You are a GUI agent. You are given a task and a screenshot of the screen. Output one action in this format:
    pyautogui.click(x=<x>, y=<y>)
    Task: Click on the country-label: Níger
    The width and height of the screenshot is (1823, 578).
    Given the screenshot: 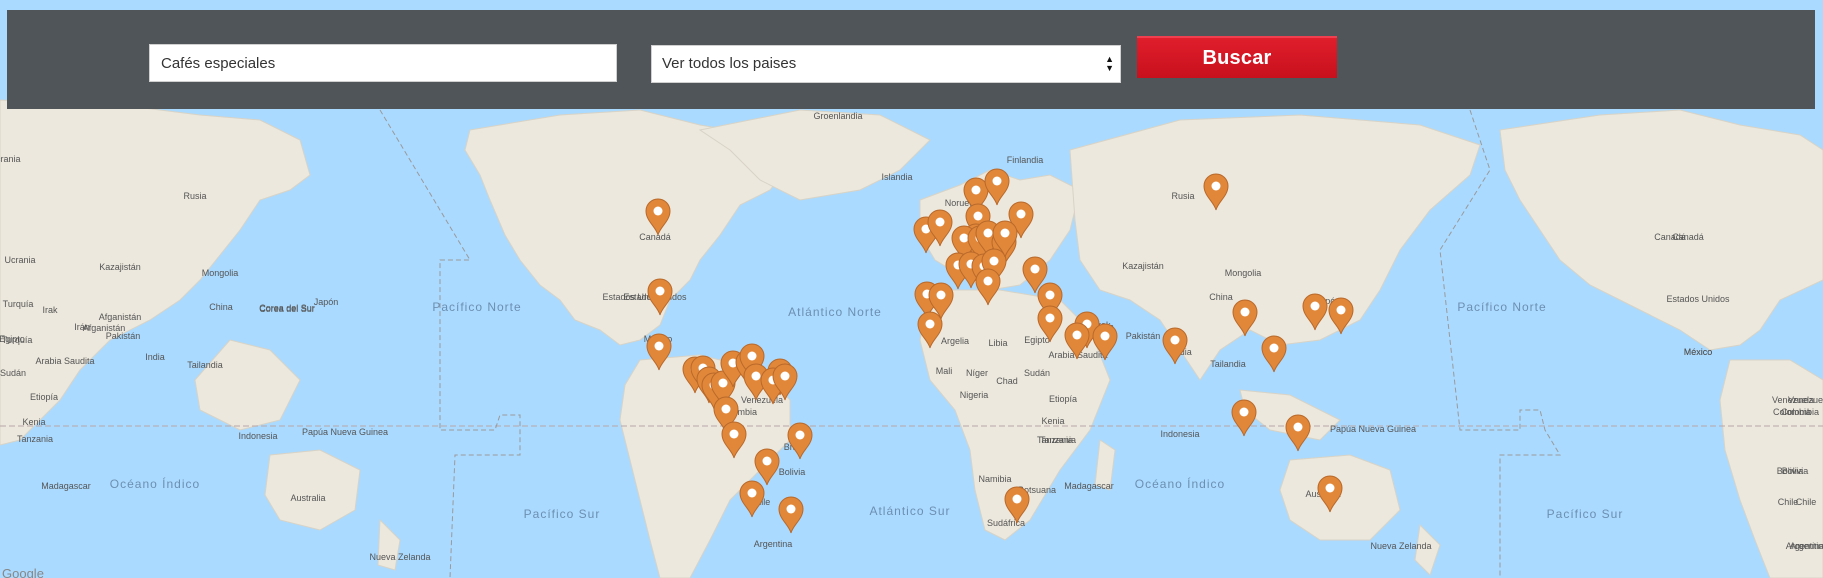 What is the action you would take?
    pyautogui.click(x=977, y=373)
    